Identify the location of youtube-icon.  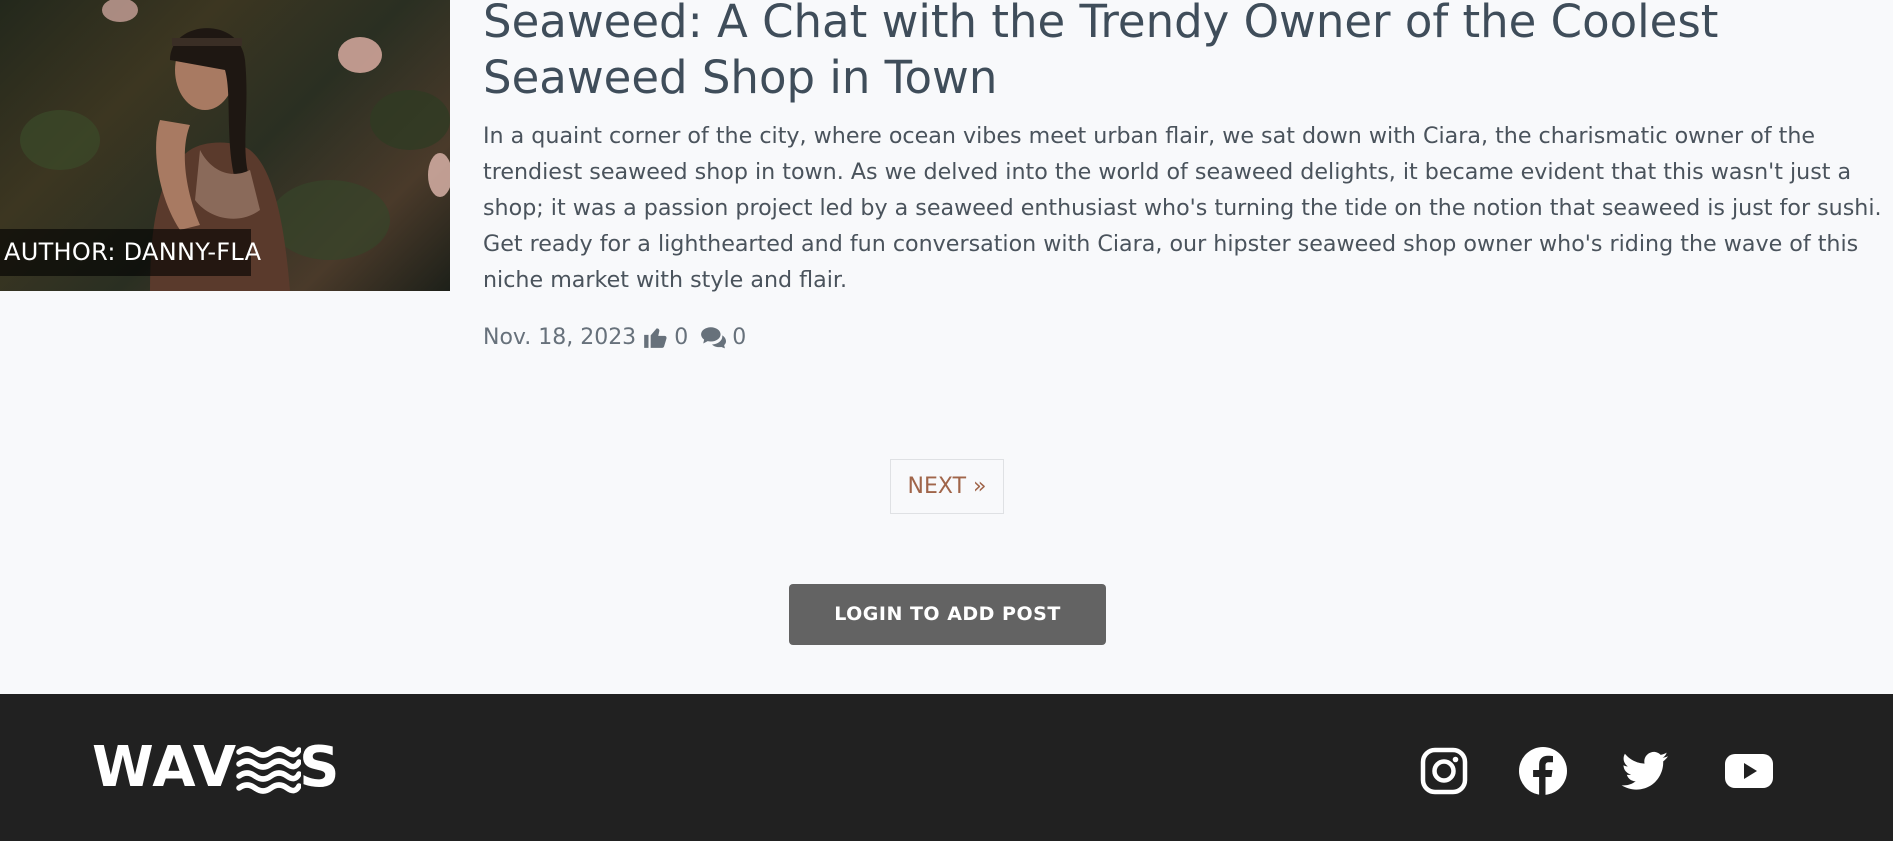
(1749, 771).